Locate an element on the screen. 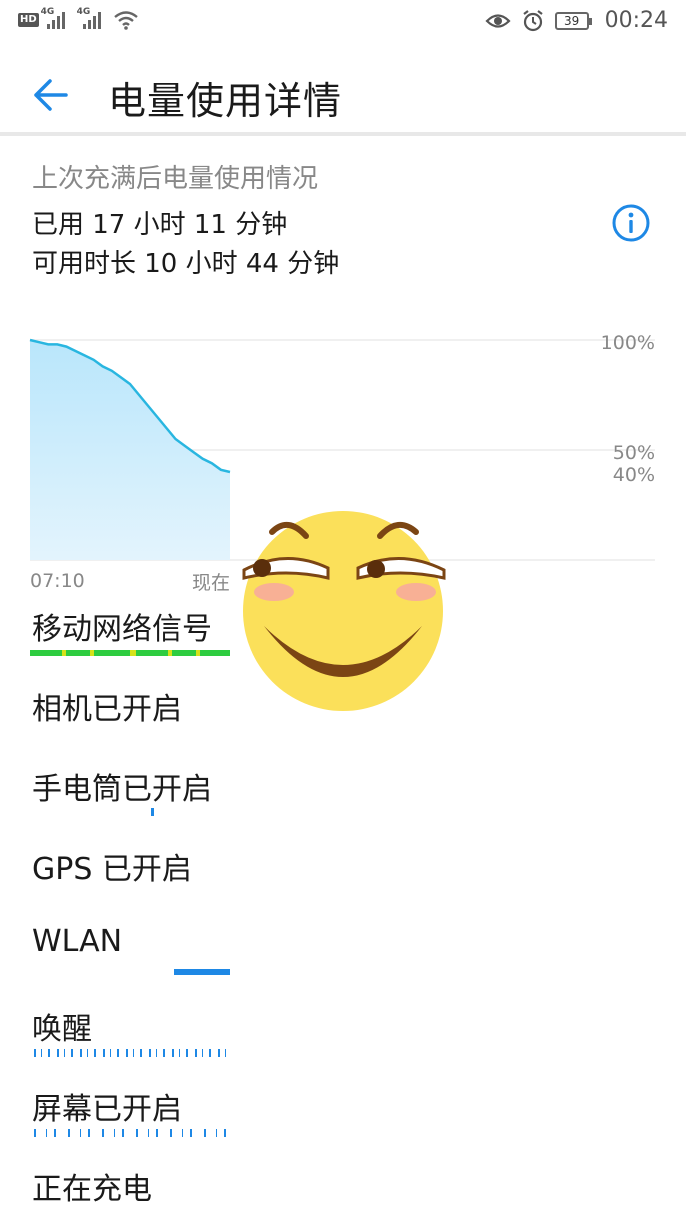 The height and width of the screenshot is (1221, 686). row-screen-on: 屏幕已开启 is located at coordinates (107, 1106).